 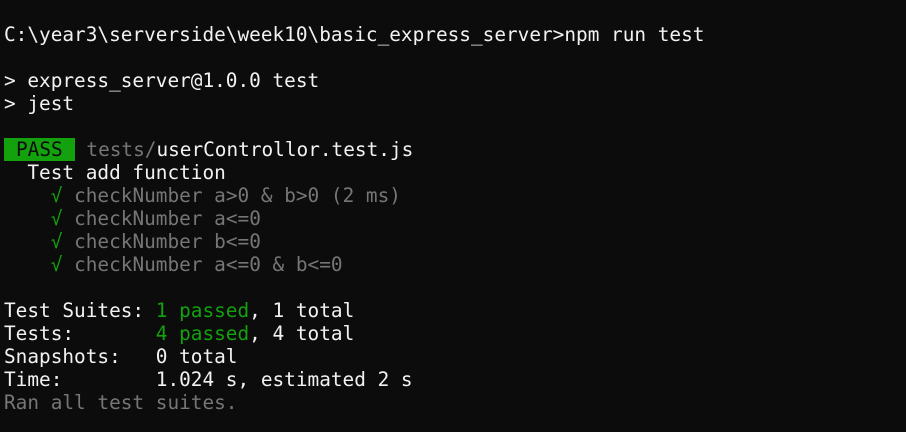 What do you see at coordinates (454, 379) in the screenshot?
I see `summary-time: Time: 1.024 s, estimated 2 s` at bounding box center [454, 379].